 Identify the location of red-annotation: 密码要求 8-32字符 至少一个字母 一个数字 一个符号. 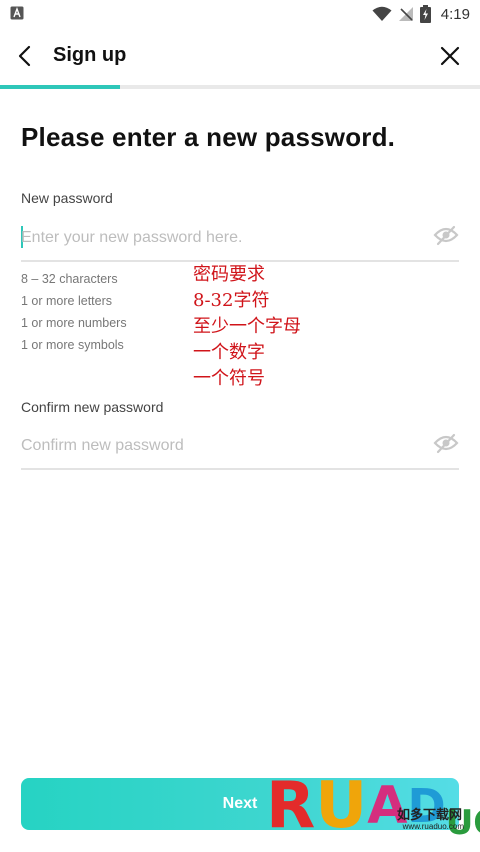
(247, 327).